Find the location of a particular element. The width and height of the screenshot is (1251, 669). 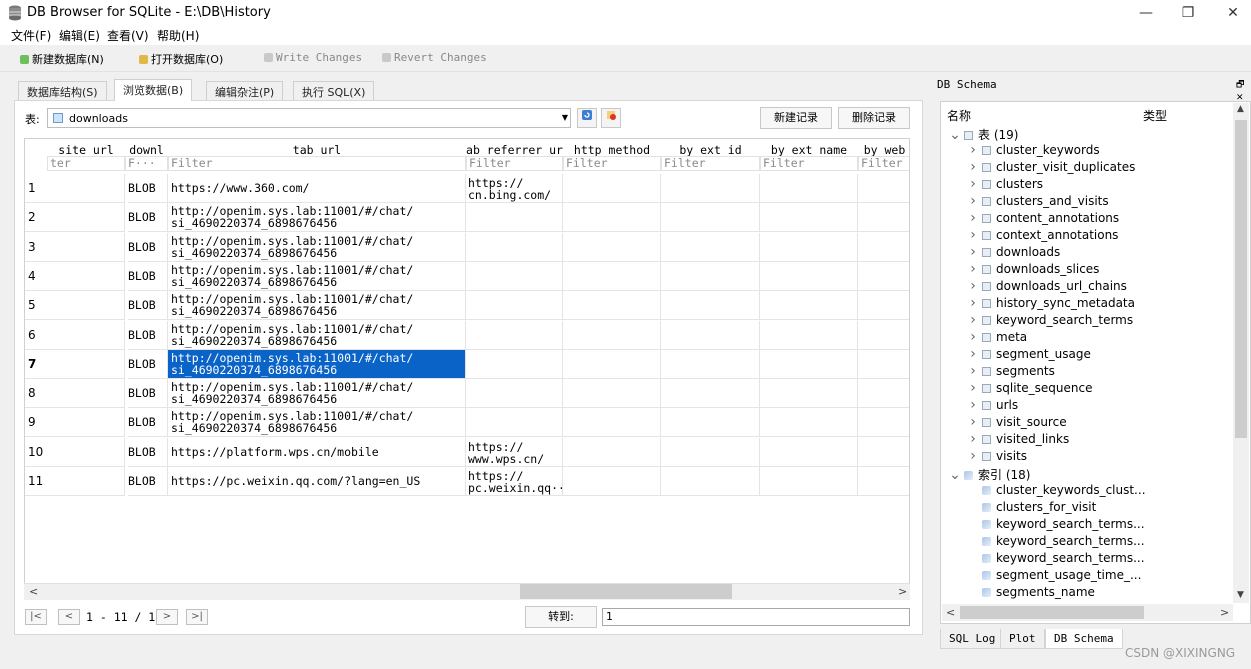

tree-item-table: › visit_source is located at coordinates (1015, 423).